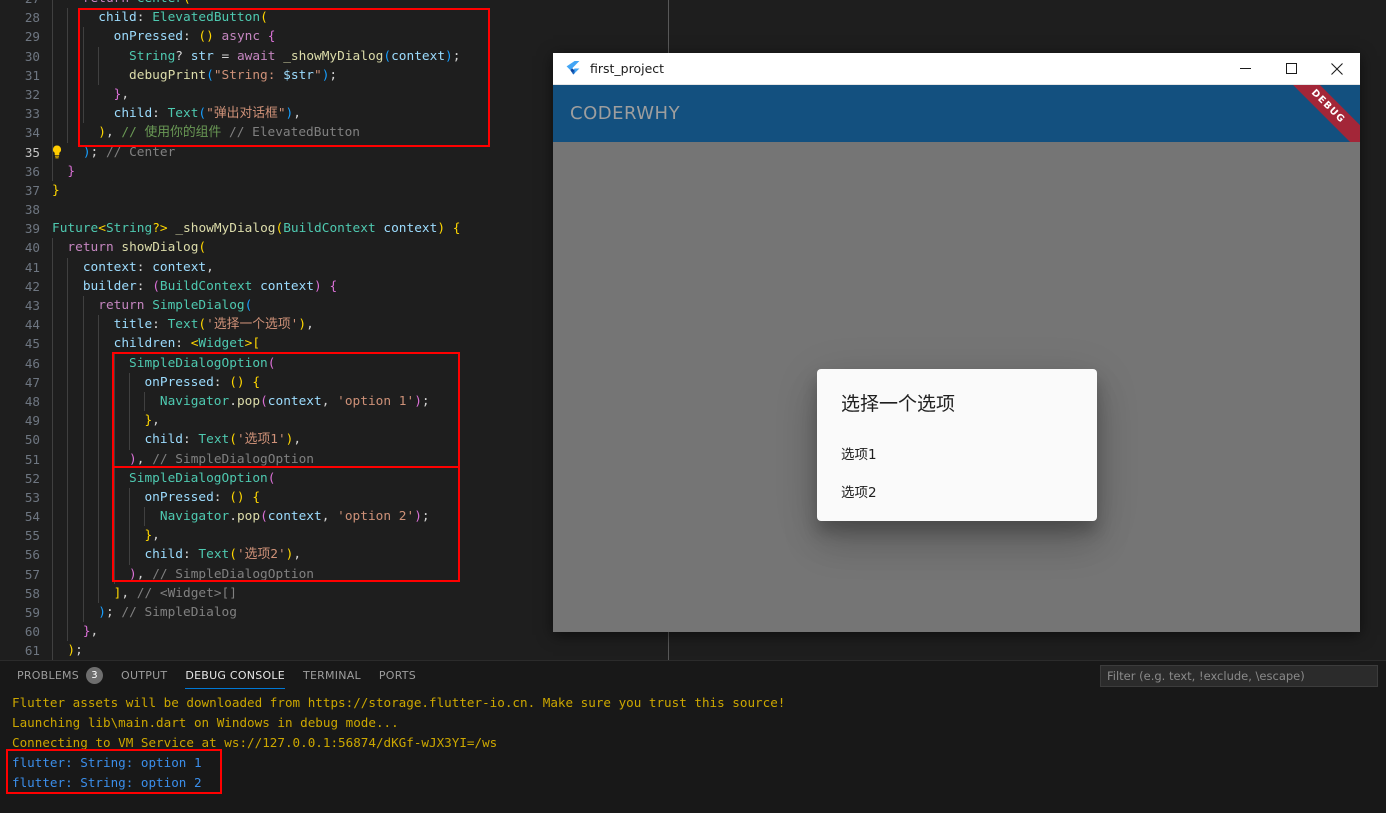  Describe the element at coordinates (573, 68) in the screenshot. I see `flutter-logo-icon` at that location.